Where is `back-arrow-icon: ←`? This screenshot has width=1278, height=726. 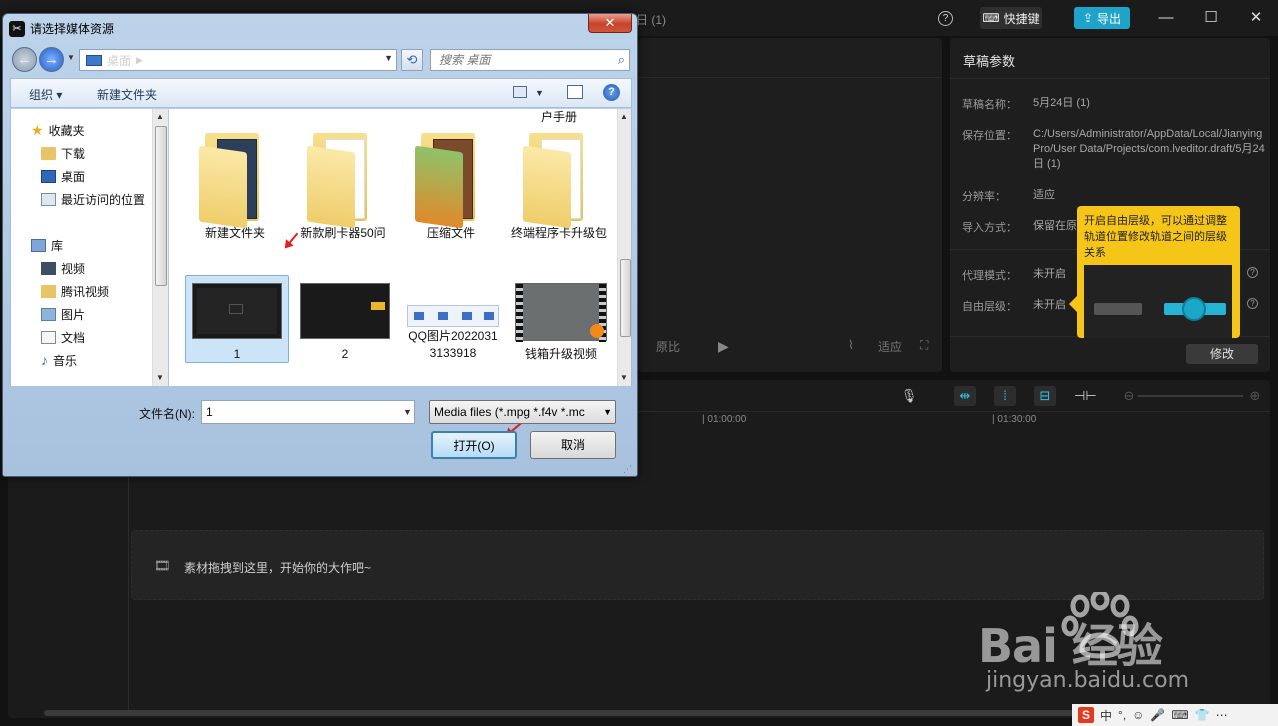
back-arrow-icon: ← is located at coordinates (24, 59).